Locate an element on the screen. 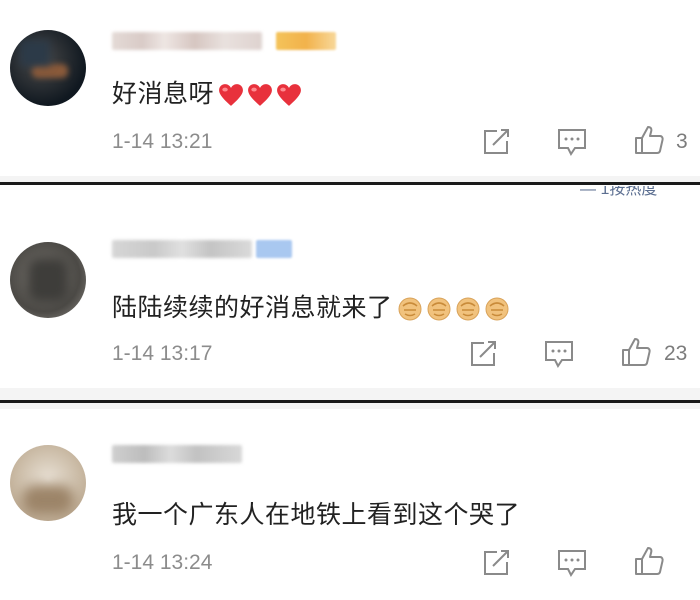  like-count: 23 is located at coordinates (676, 353).